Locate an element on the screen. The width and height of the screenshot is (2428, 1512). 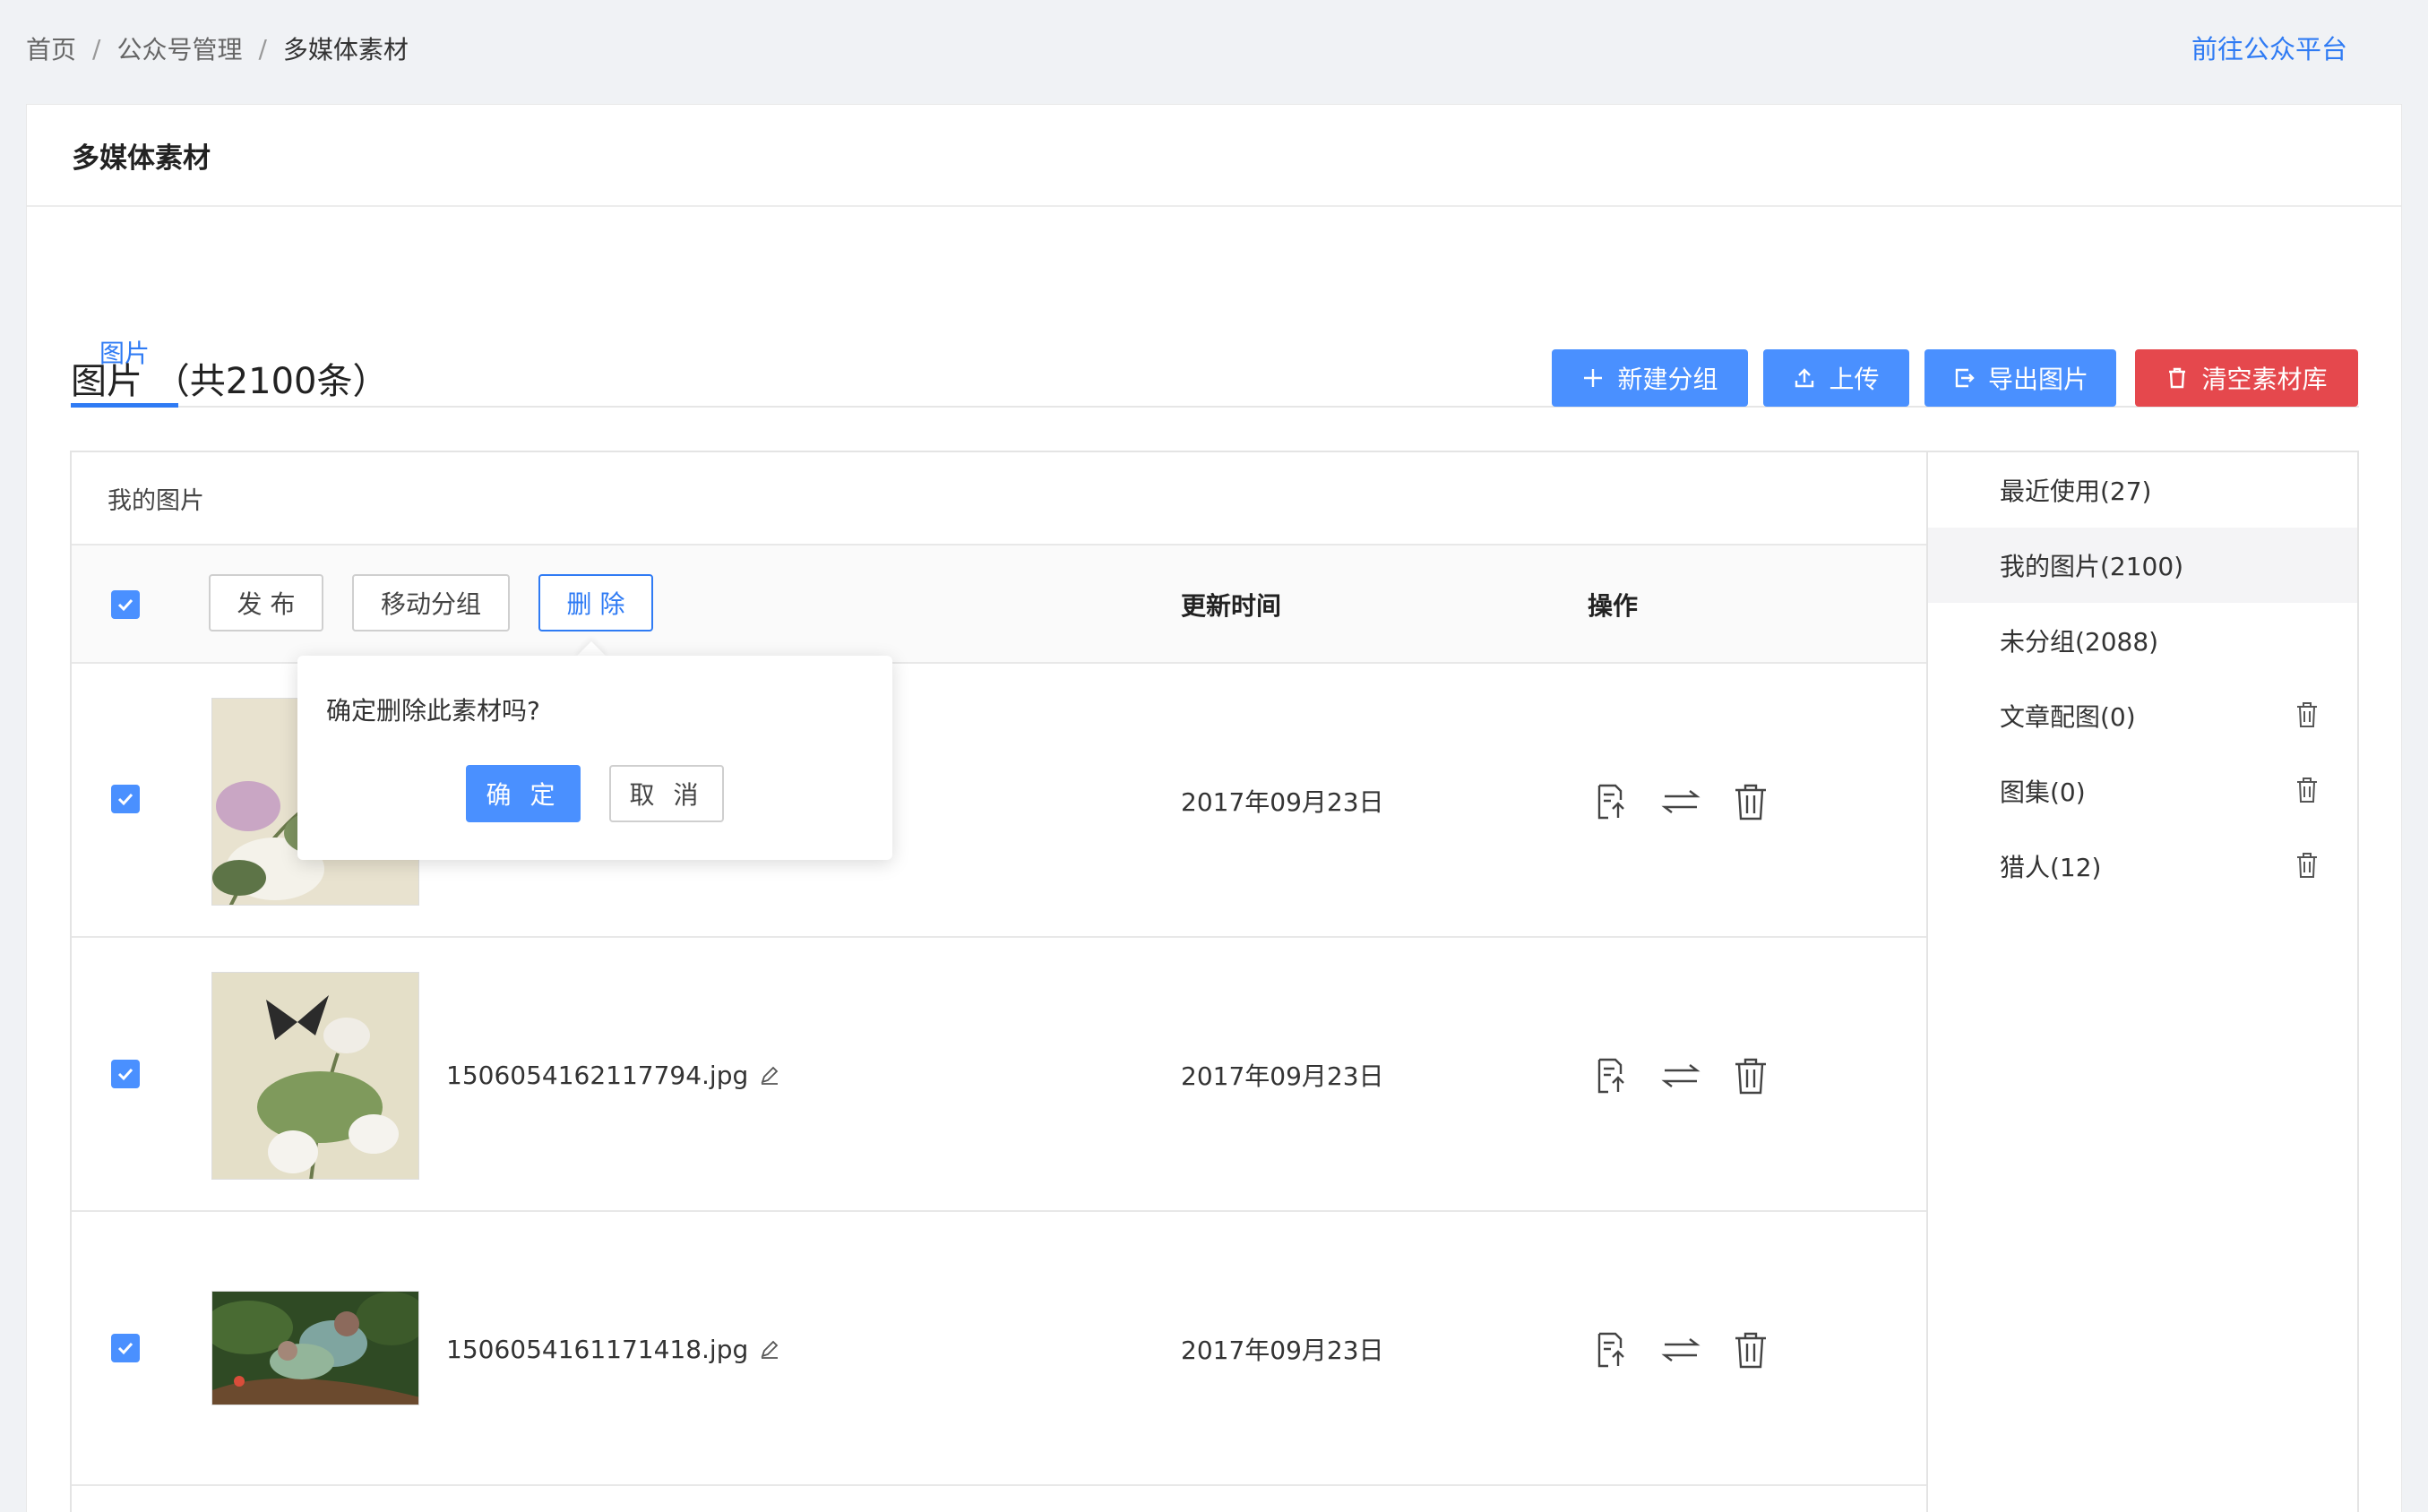
group-item-ungrouped: 未分组(2088) is located at coordinates (2142, 641).